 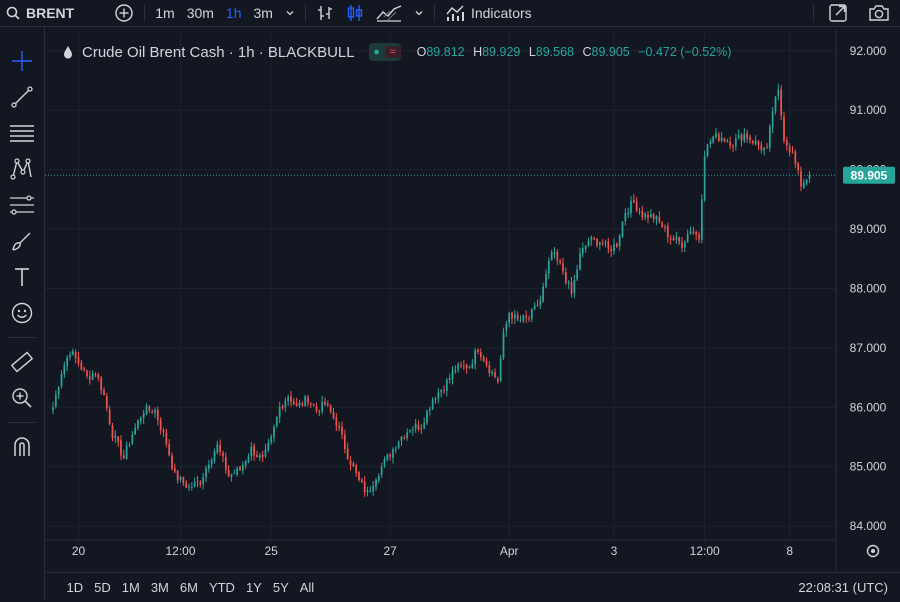 What do you see at coordinates (873, 551) in the screenshot?
I see `gear-icon-center` at bounding box center [873, 551].